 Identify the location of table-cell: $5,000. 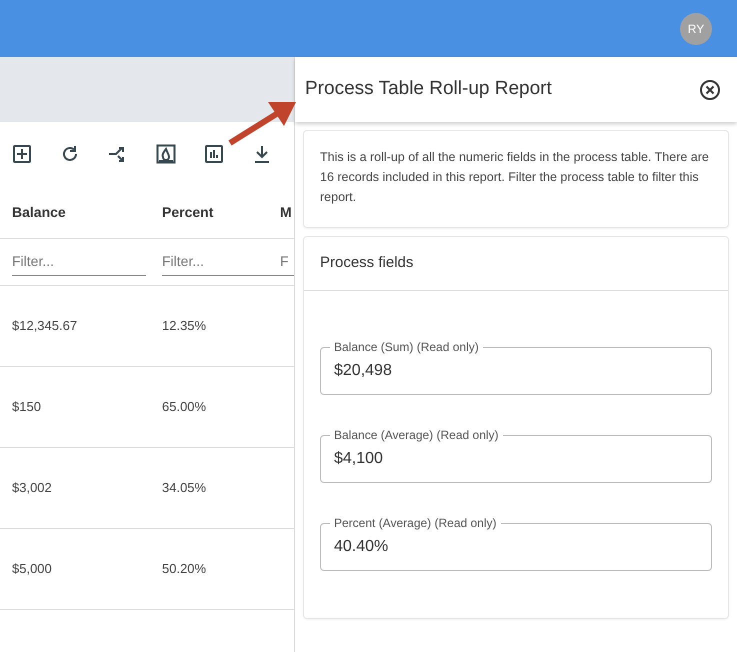
(32, 568).